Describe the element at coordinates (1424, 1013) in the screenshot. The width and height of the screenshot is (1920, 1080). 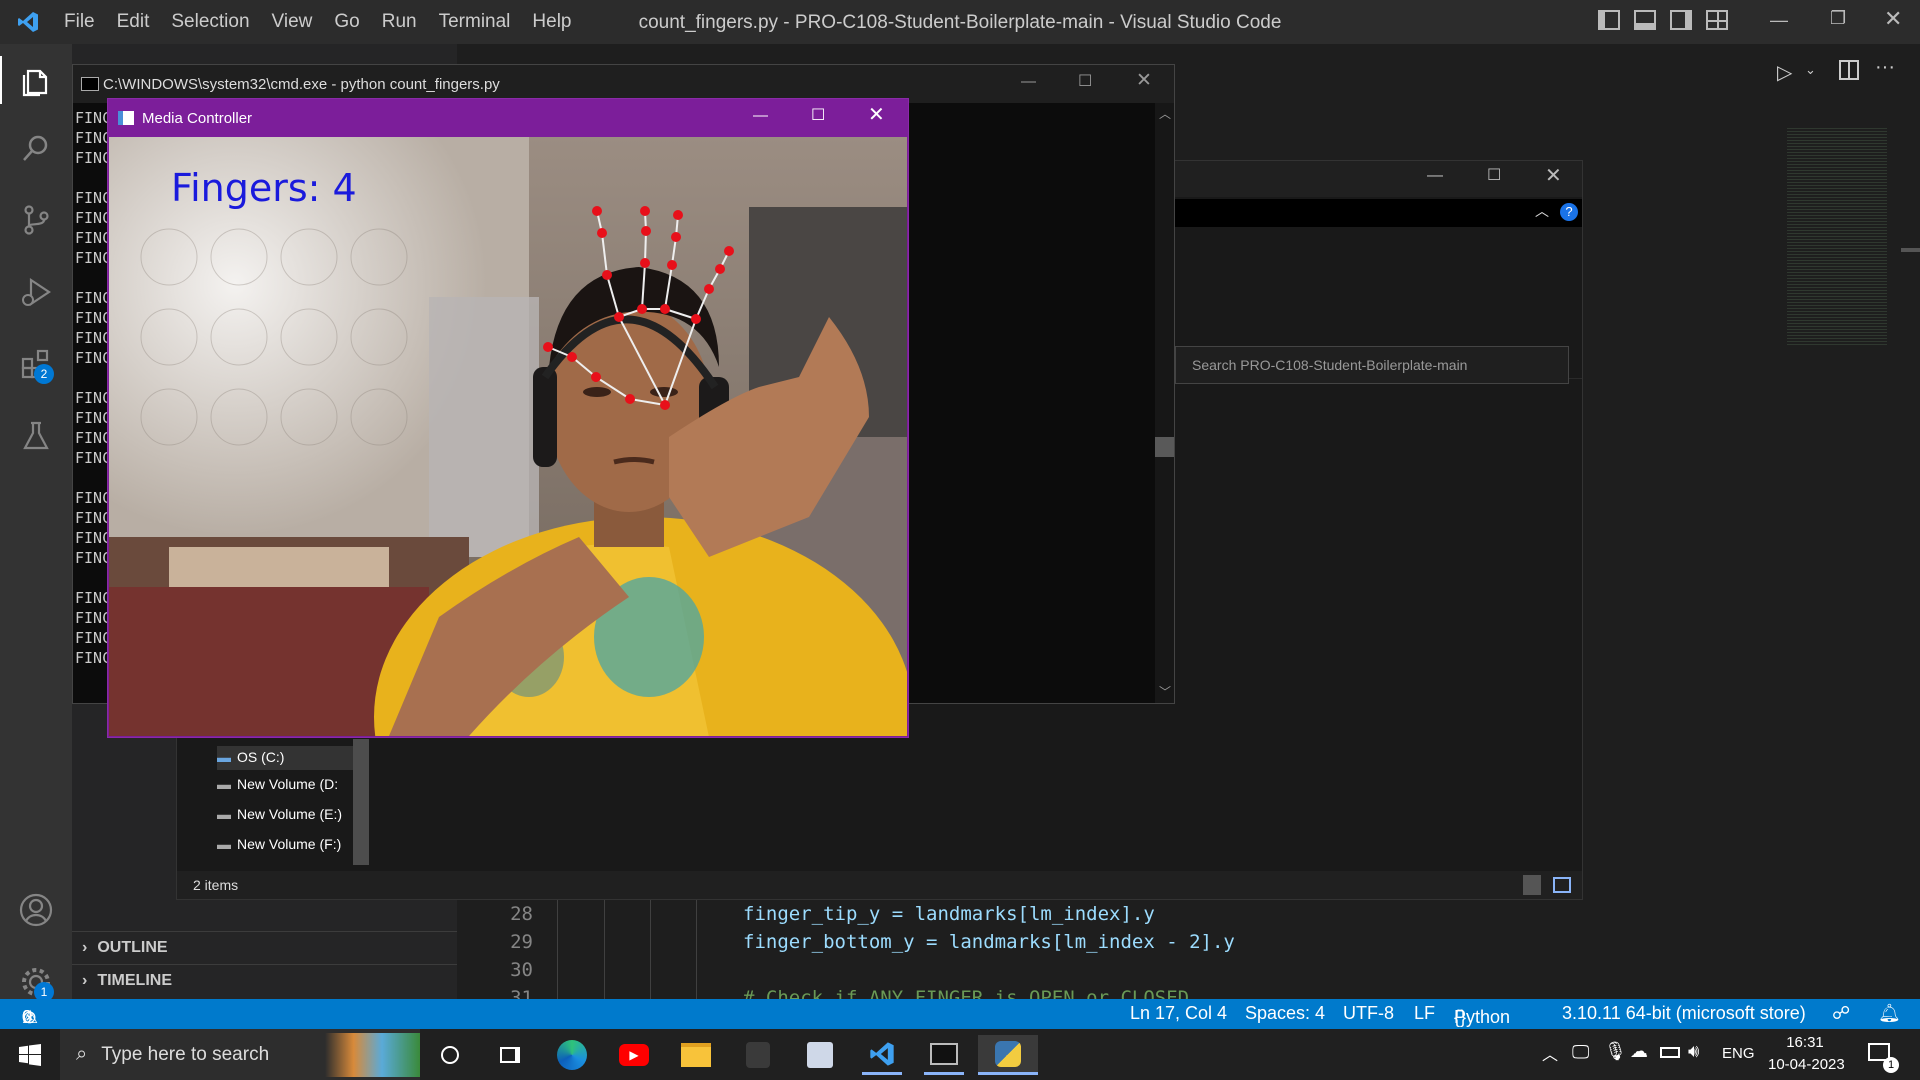
I see `eol: LF` at that location.